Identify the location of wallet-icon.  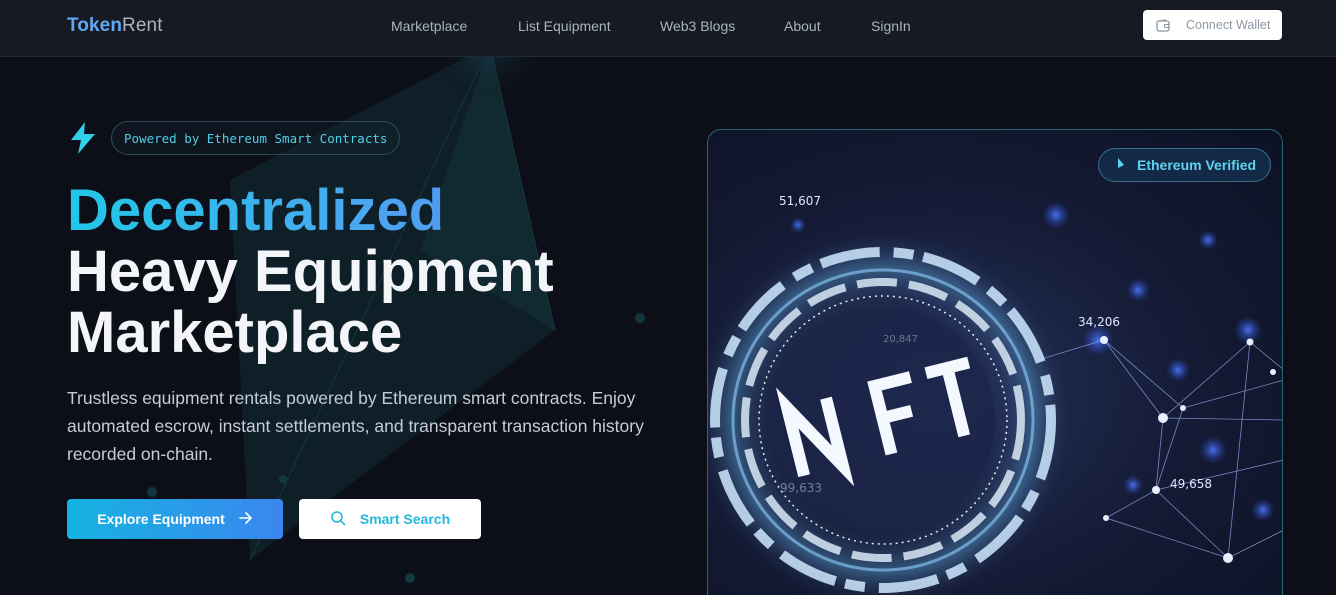
(1163, 25).